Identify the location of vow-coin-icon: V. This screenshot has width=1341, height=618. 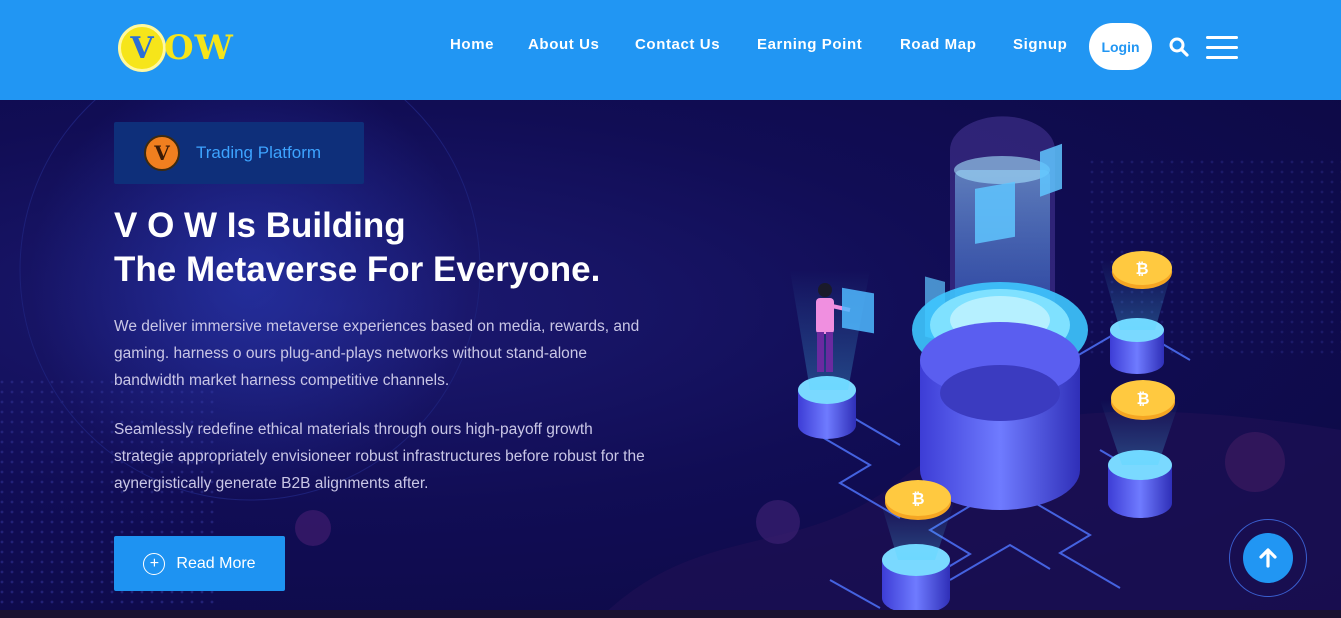
(162, 153).